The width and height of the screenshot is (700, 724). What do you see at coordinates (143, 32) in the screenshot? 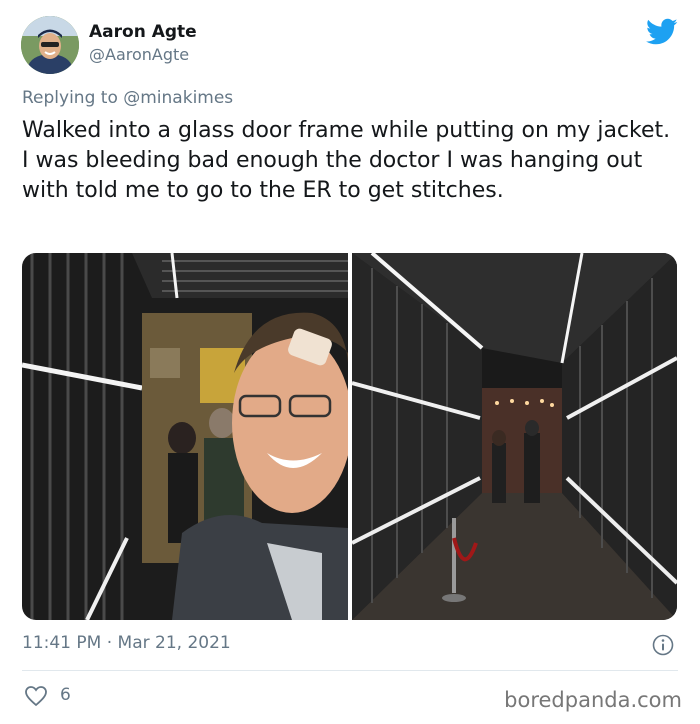
I see `author-name: Aaron Agte` at bounding box center [143, 32].